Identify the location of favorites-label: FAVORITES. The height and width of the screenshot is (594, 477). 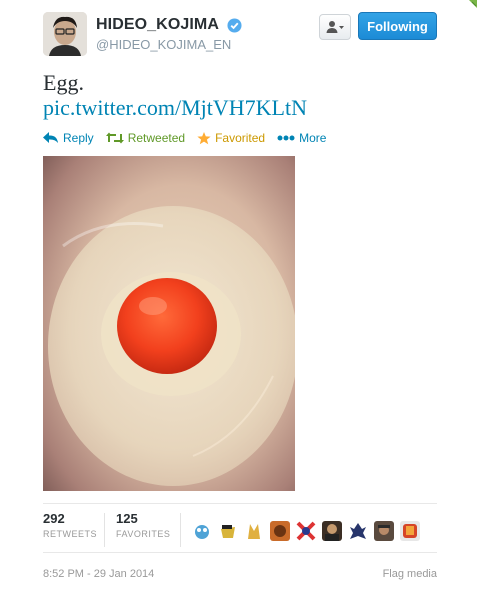
(143, 534).